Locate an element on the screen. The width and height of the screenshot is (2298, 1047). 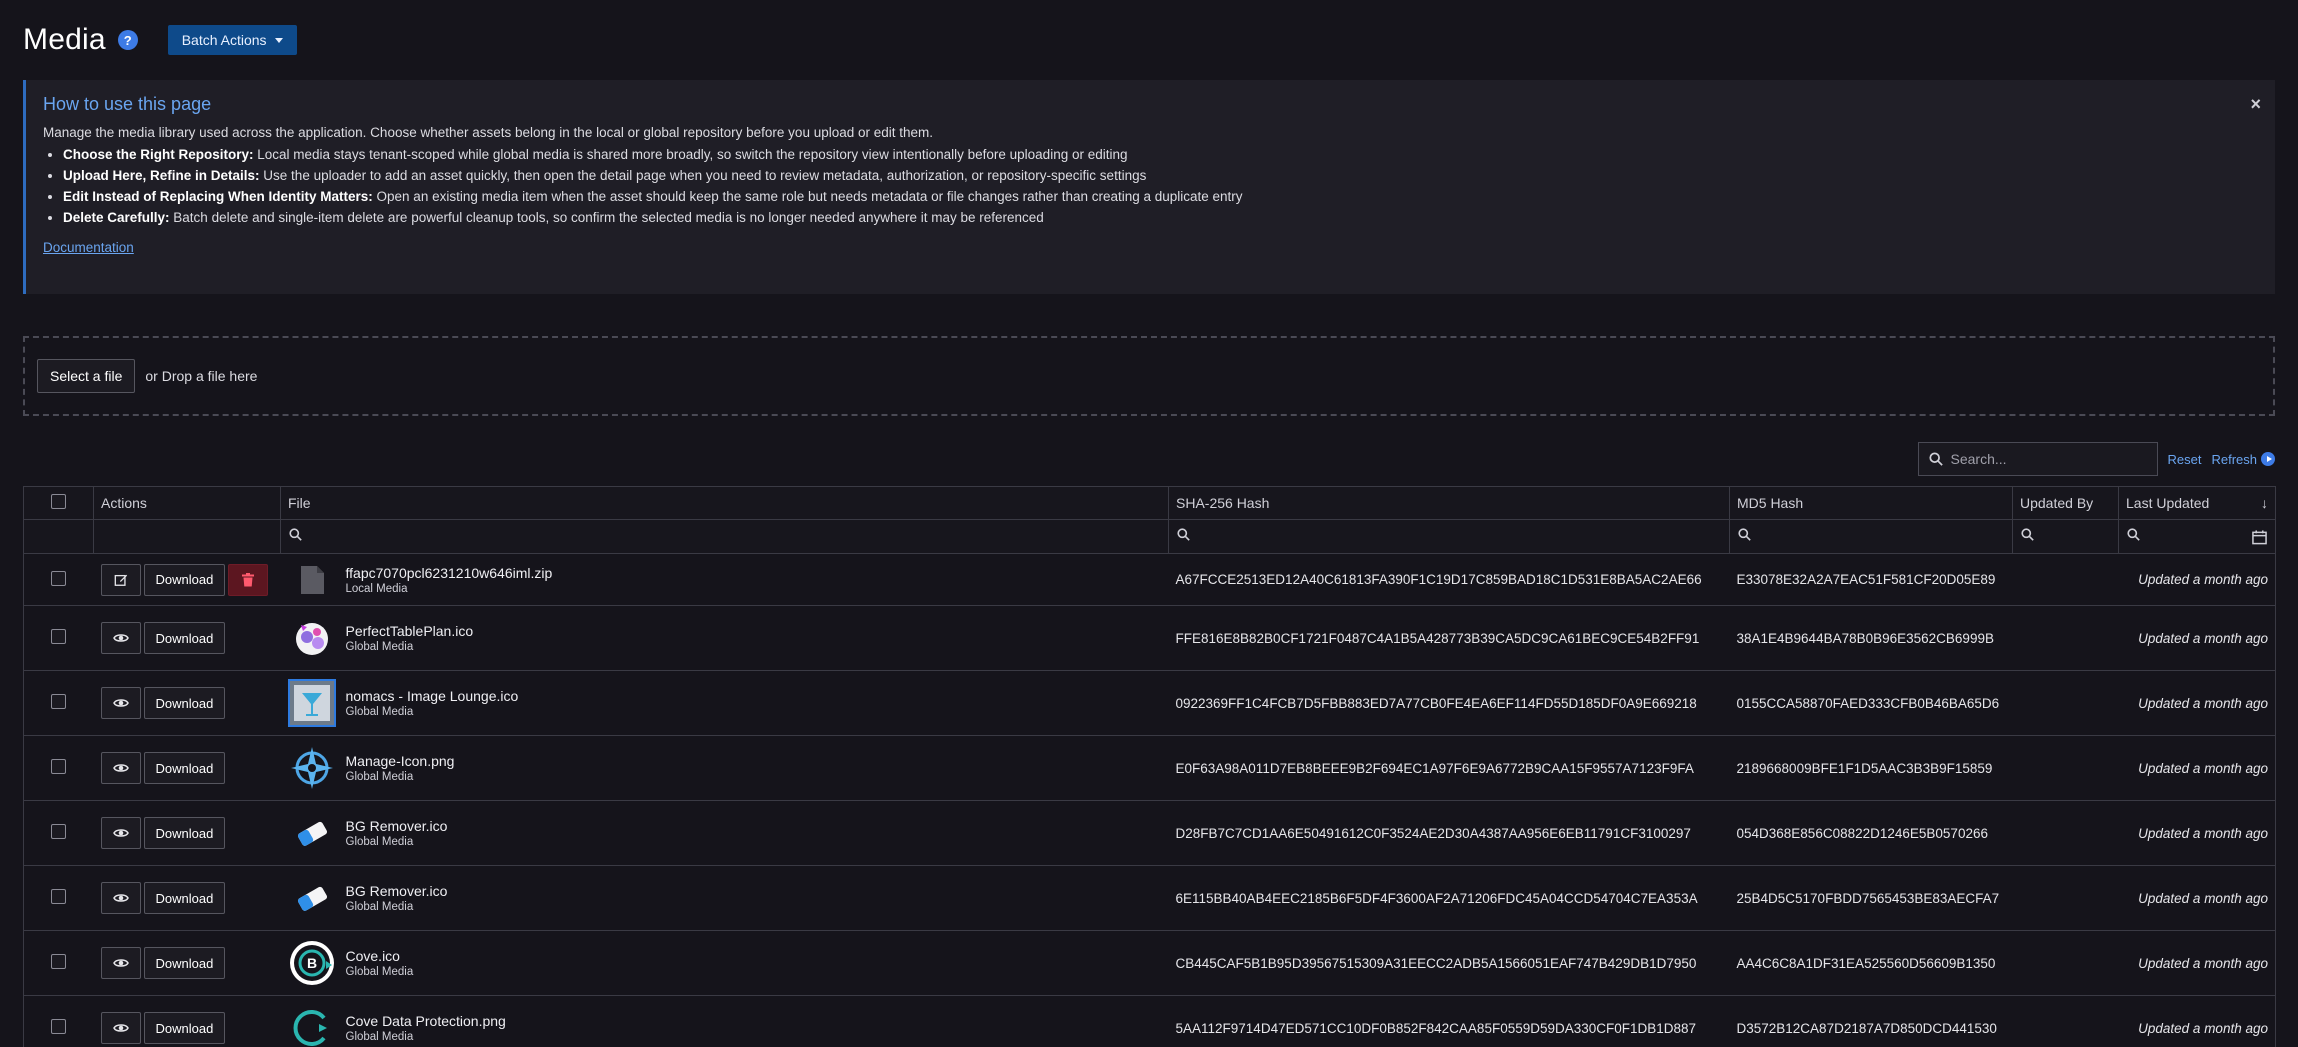
batch-actions-button: Batch Actions is located at coordinates (232, 40).